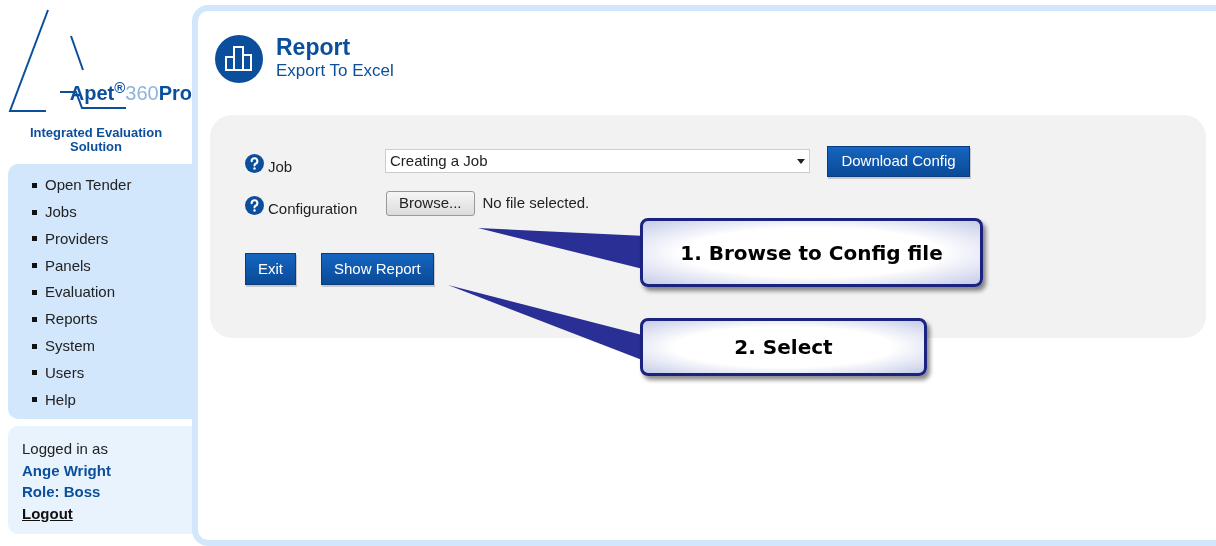 The image size is (1216, 546). What do you see at coordinates (112, 373) in the screenshot?
I see `nav-item: Users` at bounding box center [112, 373].